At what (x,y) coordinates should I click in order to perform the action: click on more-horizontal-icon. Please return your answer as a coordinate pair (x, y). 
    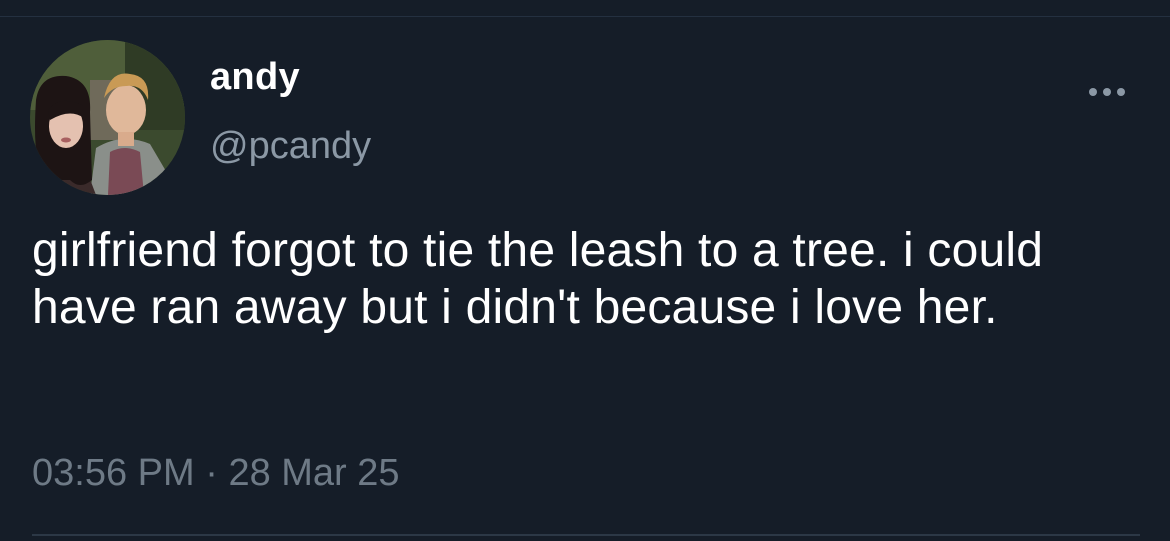
    Looking at the image, I should click on (1093, 92).